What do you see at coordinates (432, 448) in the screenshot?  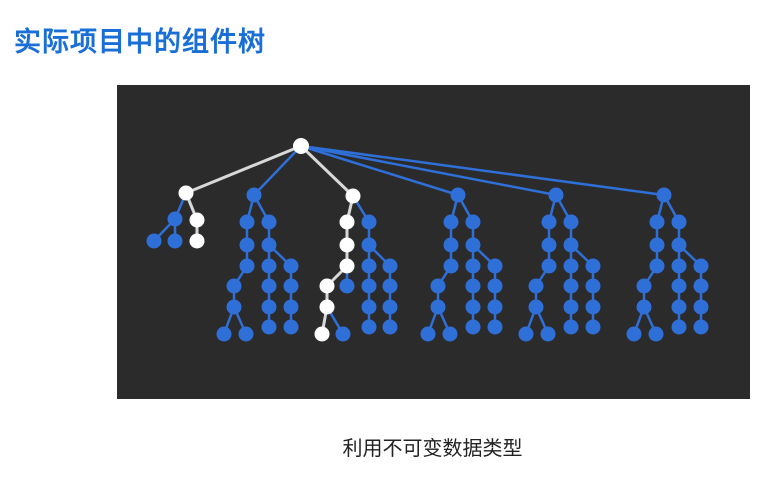 I see `slide-caption: 利用不可变数据类型` at bounding box center [432, 448].